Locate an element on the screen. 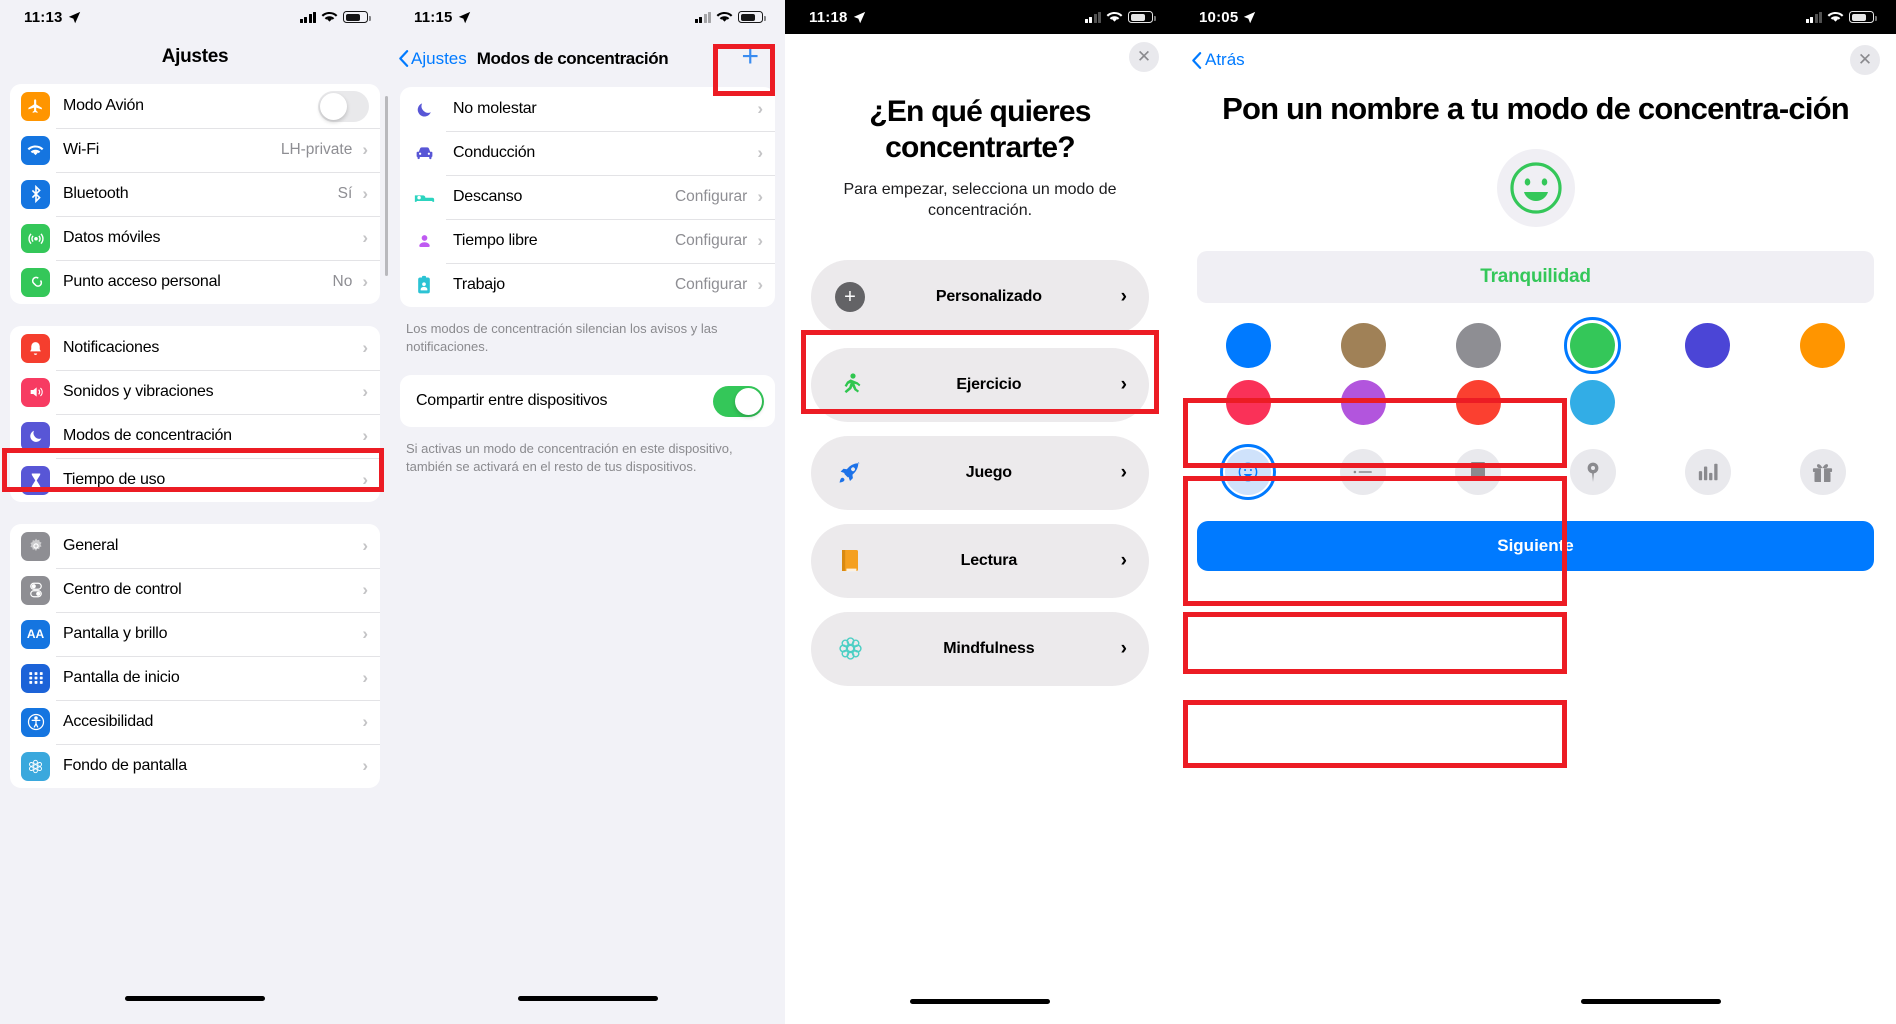  back-button-label: Ajustes is located at coordinates (439, 58).